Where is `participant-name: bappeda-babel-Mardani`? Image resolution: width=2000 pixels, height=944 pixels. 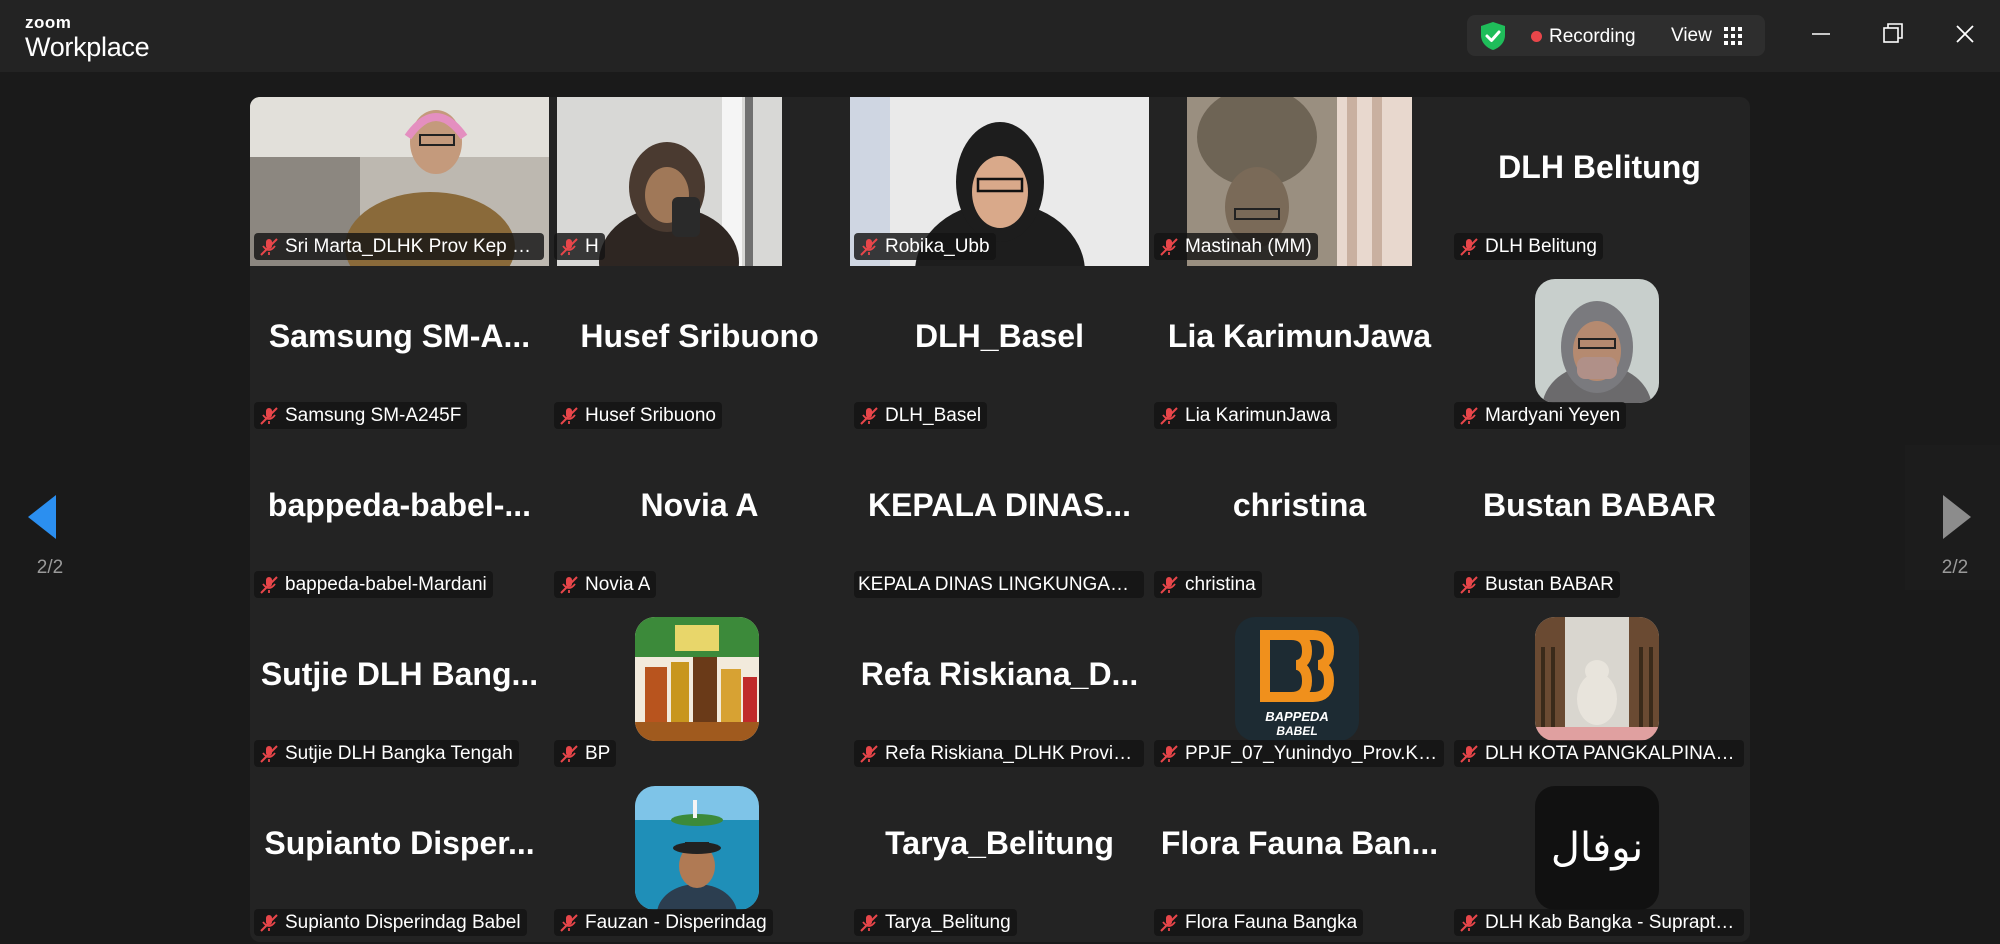
participant-name: bappeda-babel-Mardani is located at coordinates (386, 584).